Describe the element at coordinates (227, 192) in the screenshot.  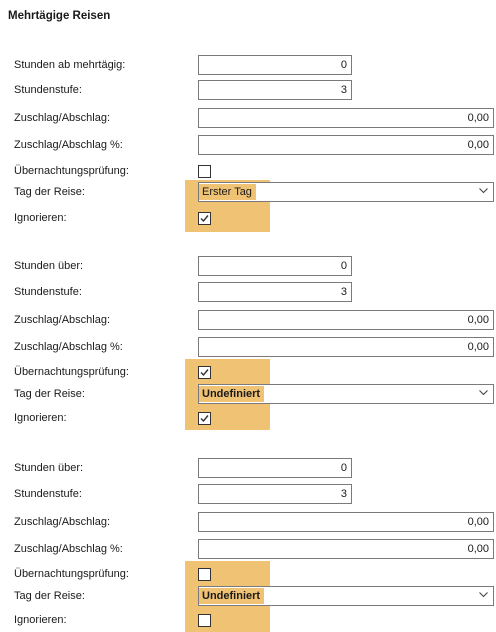
I see `day-select-value: Erster Tag` at that location.